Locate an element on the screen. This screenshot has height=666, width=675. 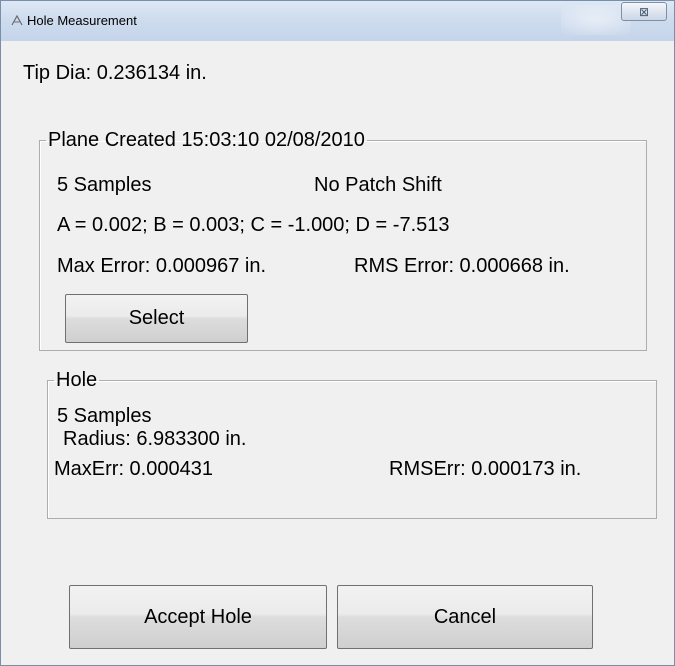
window-title: Hole Measurement is located at coordinates (82, 20).